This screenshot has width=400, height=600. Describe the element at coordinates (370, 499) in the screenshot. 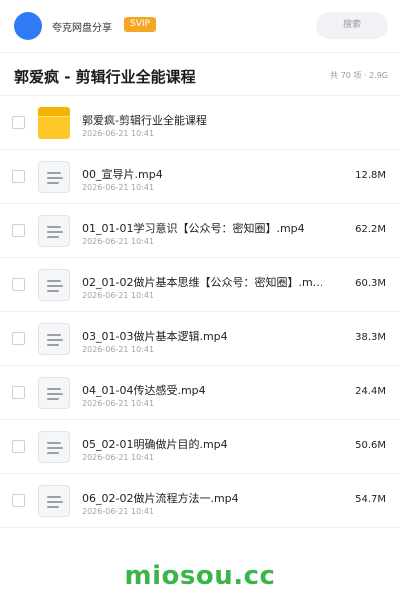

I see `file-size: 54.7M` at that location.